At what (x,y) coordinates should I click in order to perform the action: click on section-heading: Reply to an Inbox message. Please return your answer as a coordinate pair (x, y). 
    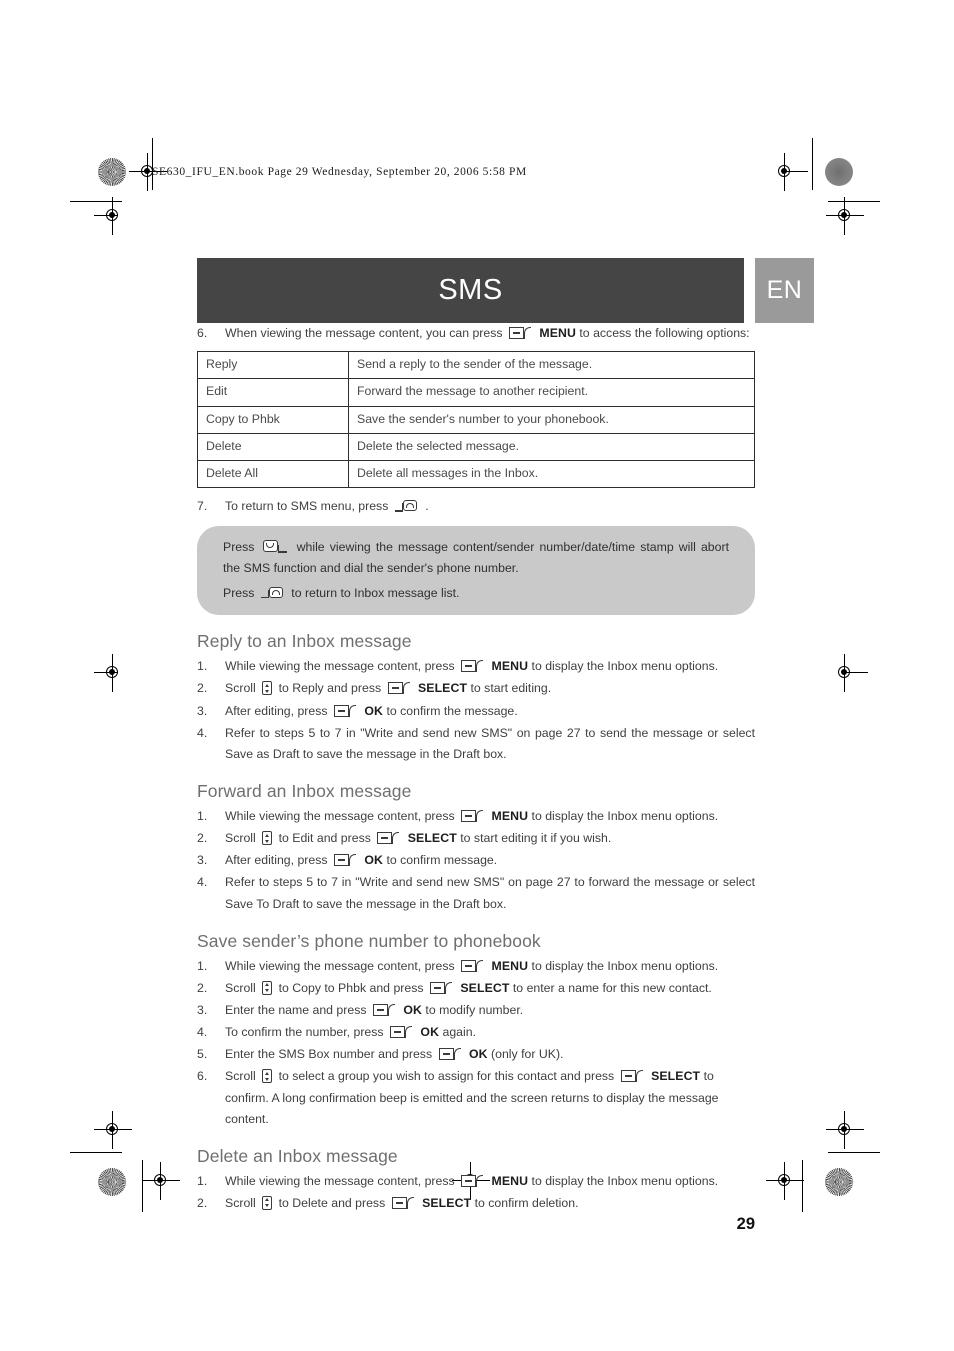
    Looking at the image, I should click on (304, 641).